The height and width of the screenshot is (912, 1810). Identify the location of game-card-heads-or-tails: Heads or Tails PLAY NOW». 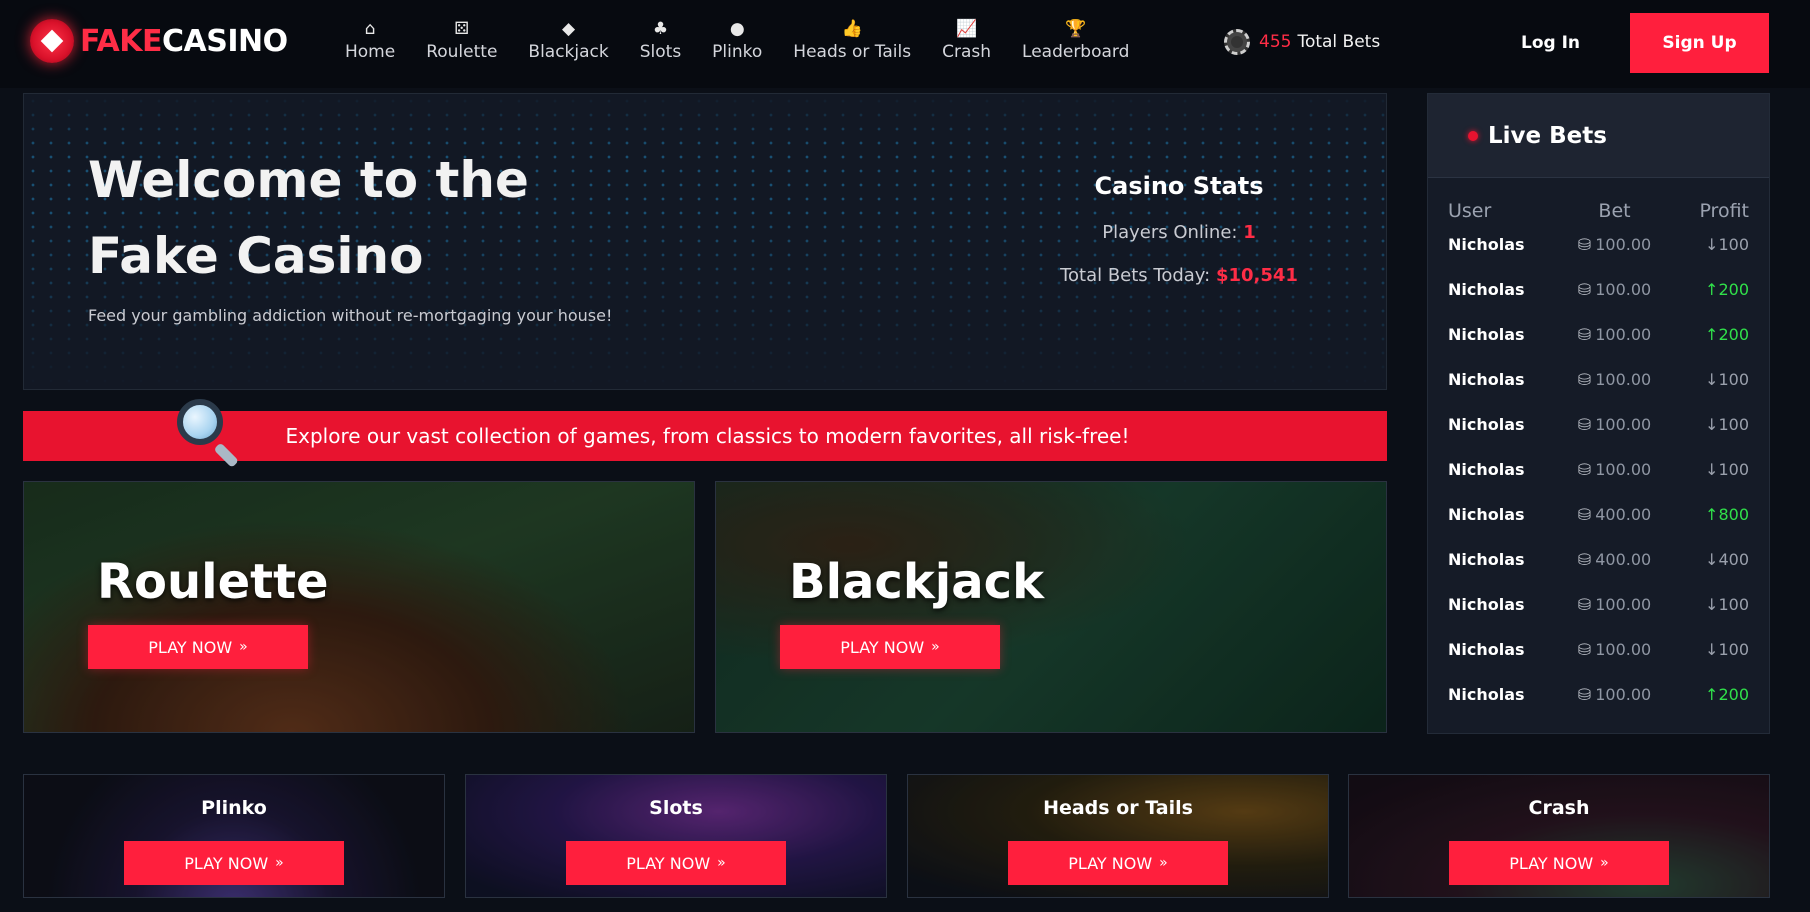
(1118, 836).